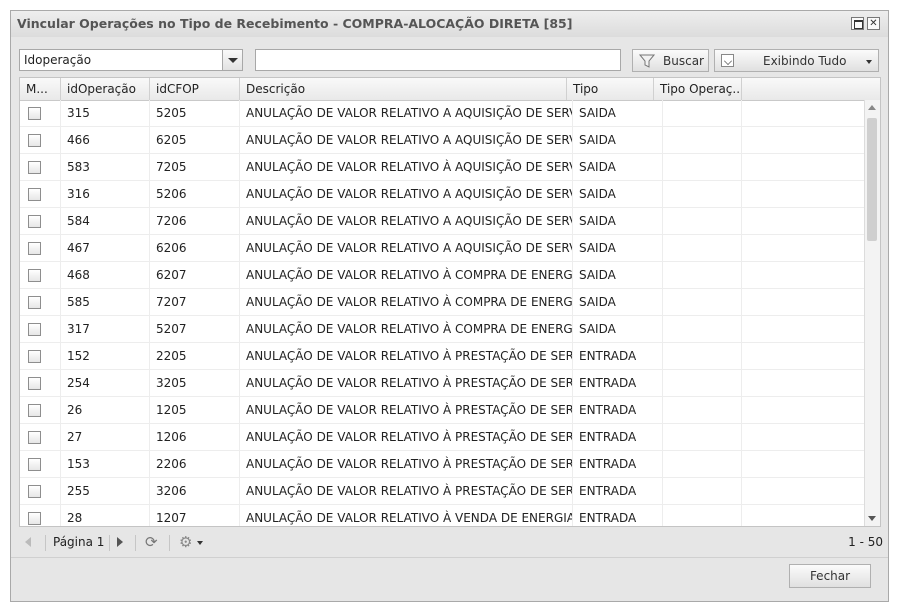 The height and width of the screenshot is (615, 901). What do you see at coordinates (105, 221) in the screenshot?
I see `cell-id: 584` at bounding box center [105, 221].